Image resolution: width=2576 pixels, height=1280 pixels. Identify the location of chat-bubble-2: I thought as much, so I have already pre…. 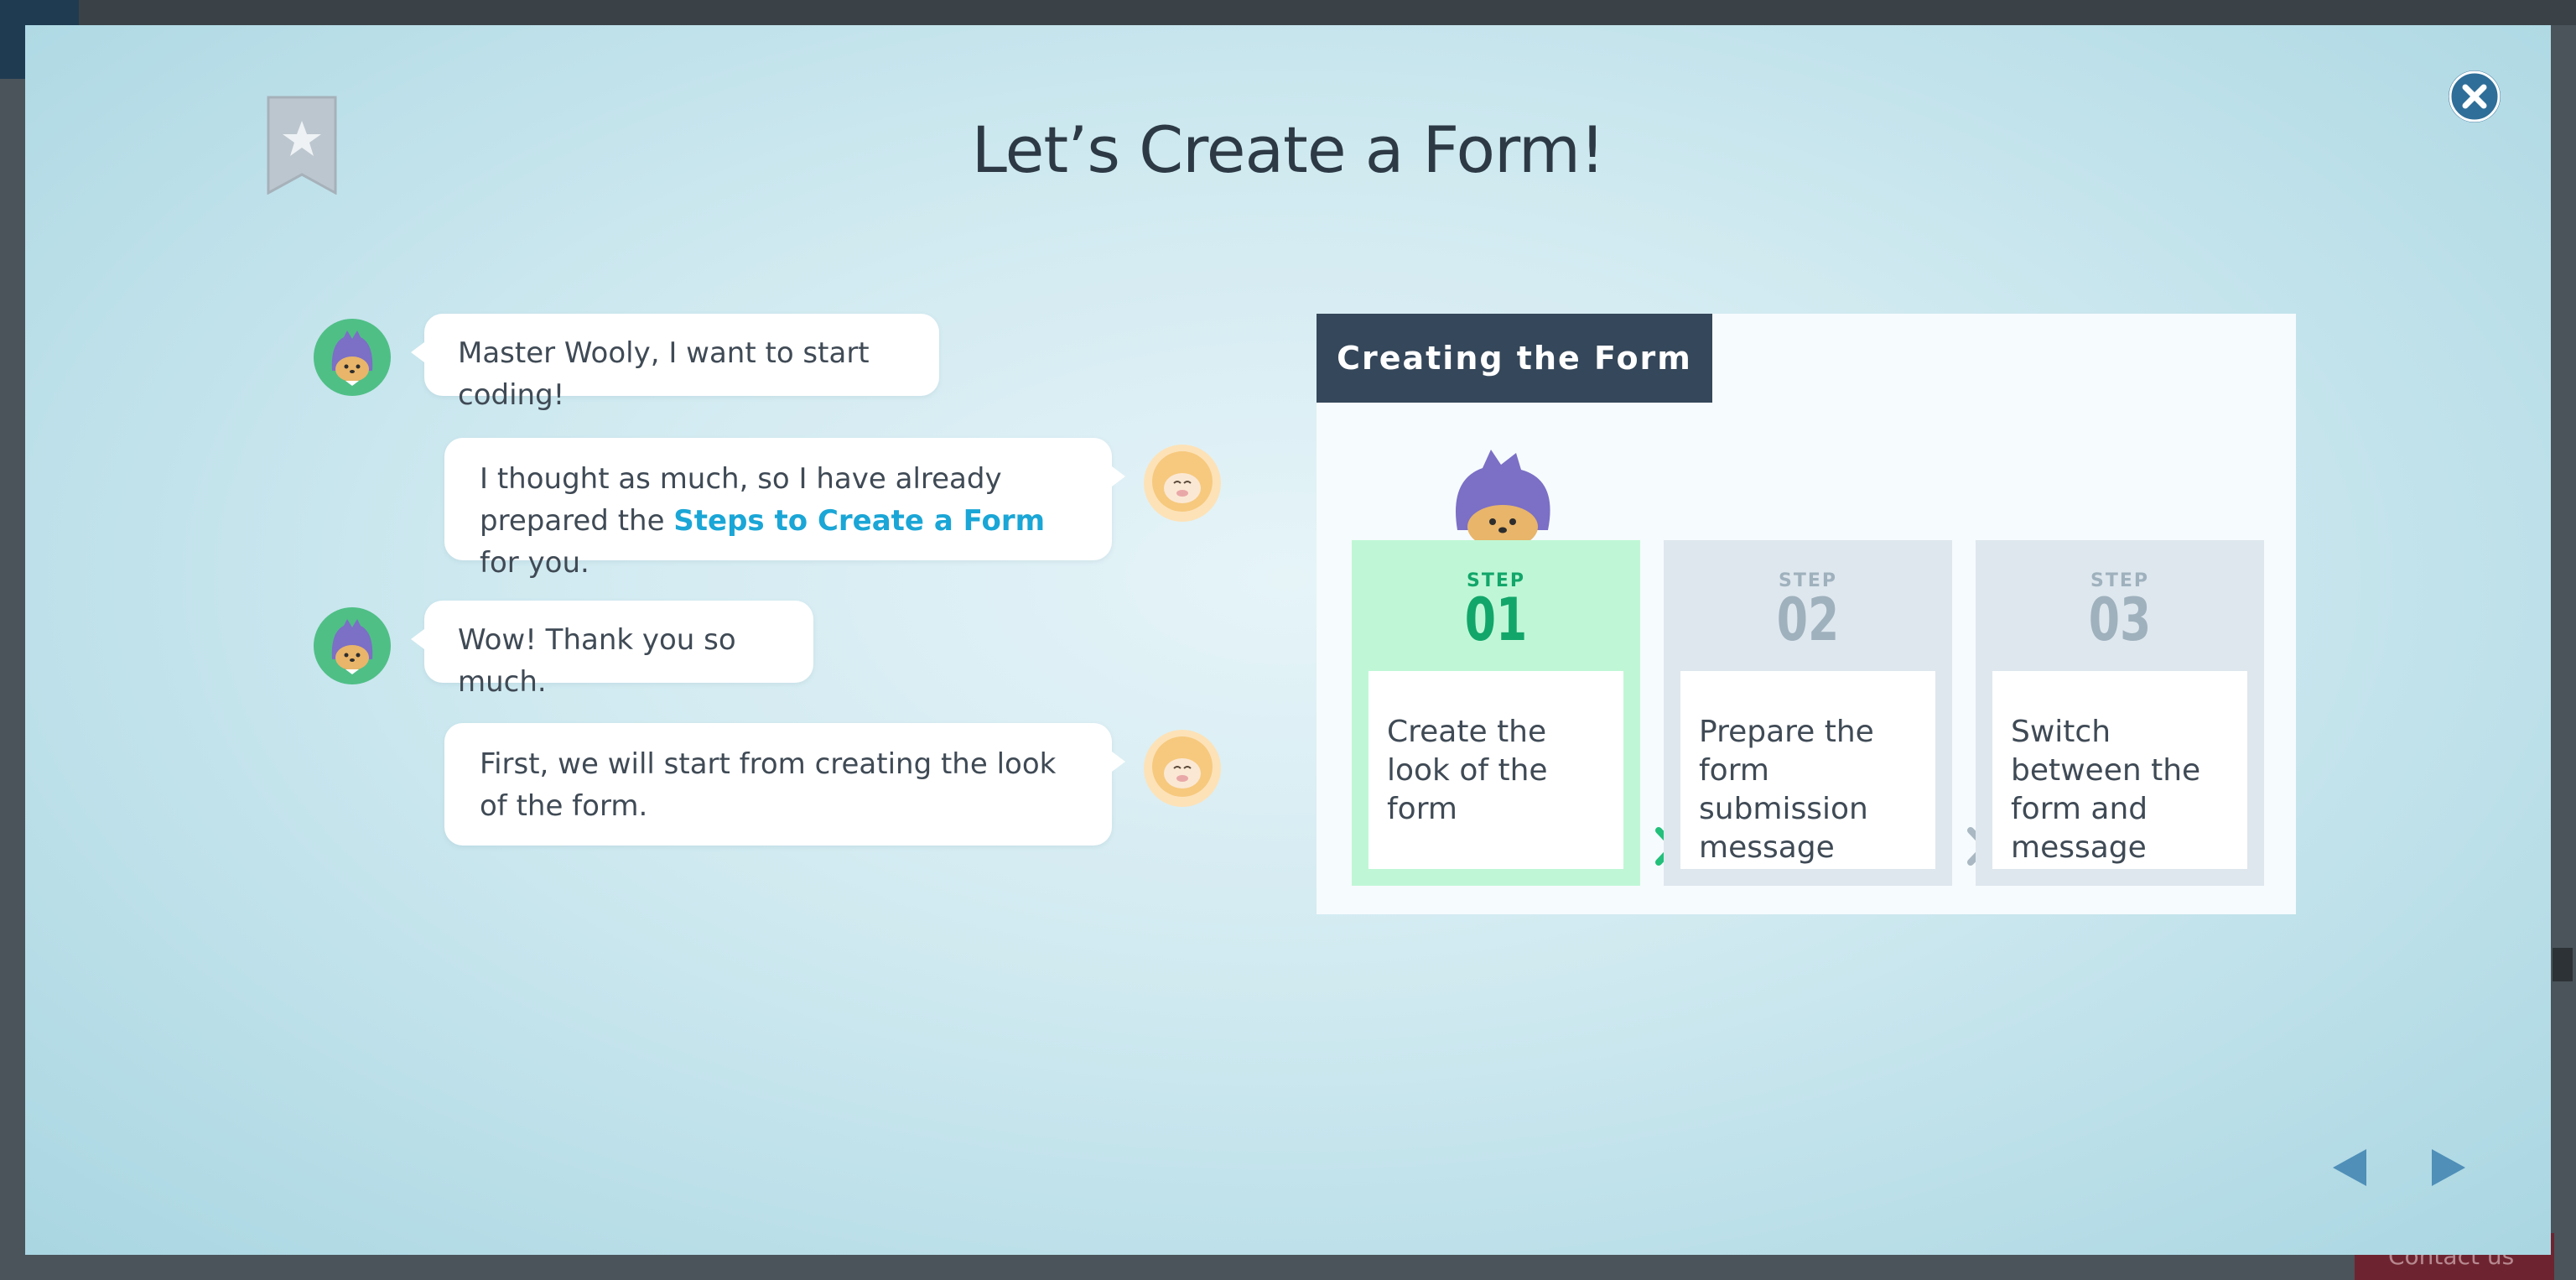
(784, 509).